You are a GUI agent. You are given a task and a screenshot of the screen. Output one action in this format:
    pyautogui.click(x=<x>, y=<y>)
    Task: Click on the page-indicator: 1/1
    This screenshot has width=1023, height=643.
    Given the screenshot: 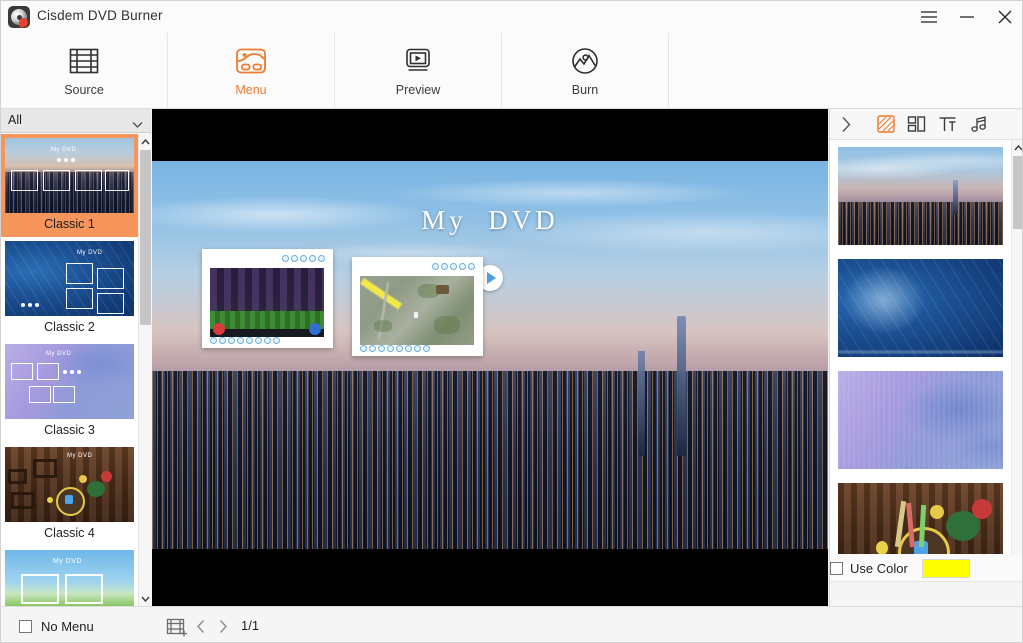 What is the action you would take?
    pyautogui.click(x=250, y=625)
    